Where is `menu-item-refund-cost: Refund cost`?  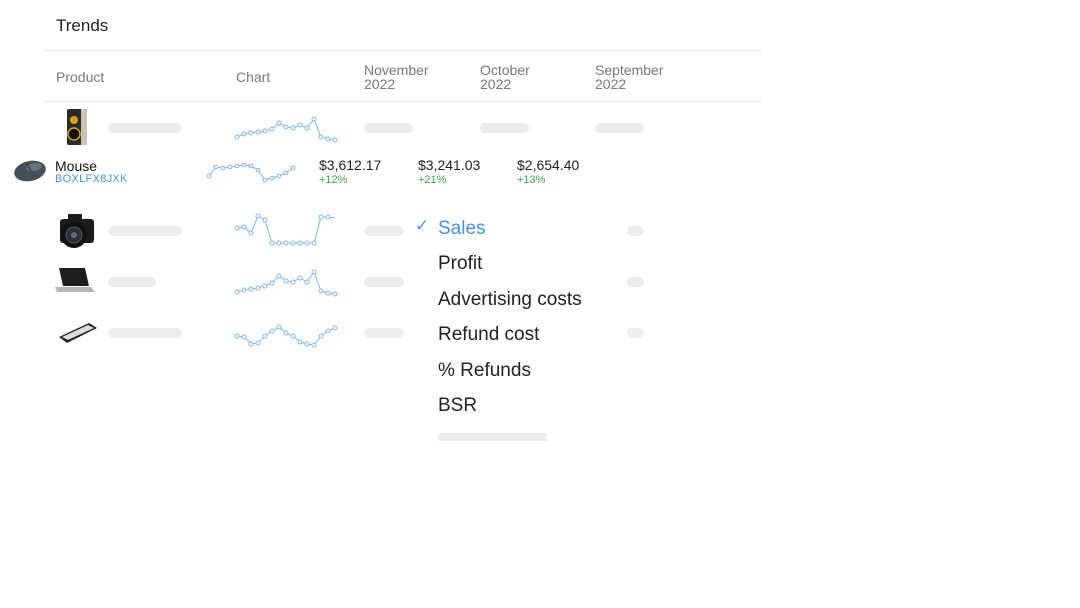 menu-item-refund-cost: Refund cost is located at coordinates (488, 335).